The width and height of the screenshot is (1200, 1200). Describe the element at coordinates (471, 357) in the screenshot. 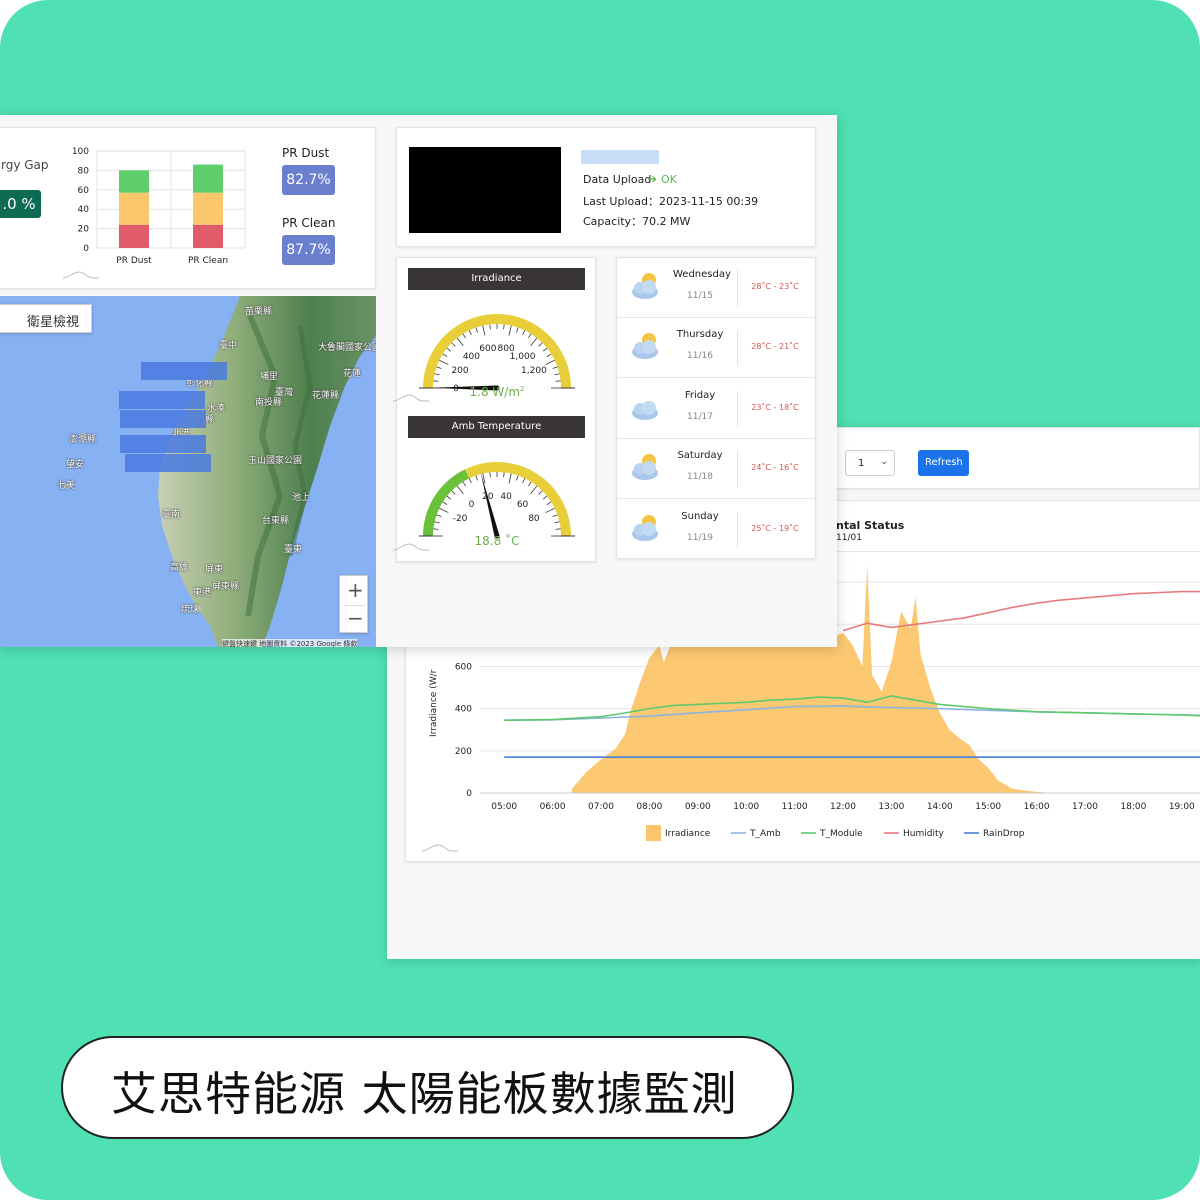

I see `gauge-tick-label: 400` at that location.